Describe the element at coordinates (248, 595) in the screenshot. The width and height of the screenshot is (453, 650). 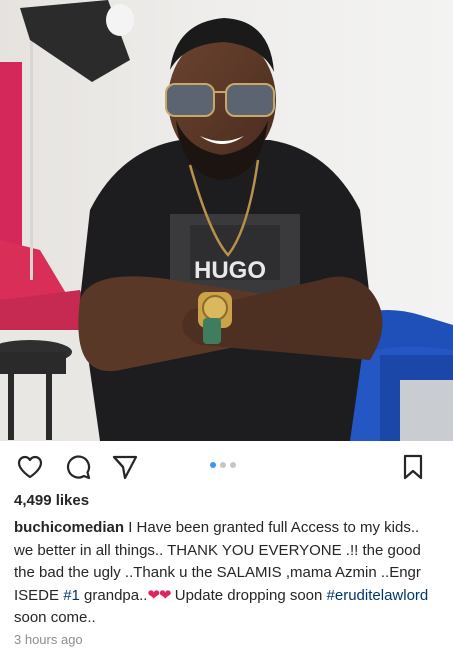
I see `caption-text: Update dropping soon` at that location.